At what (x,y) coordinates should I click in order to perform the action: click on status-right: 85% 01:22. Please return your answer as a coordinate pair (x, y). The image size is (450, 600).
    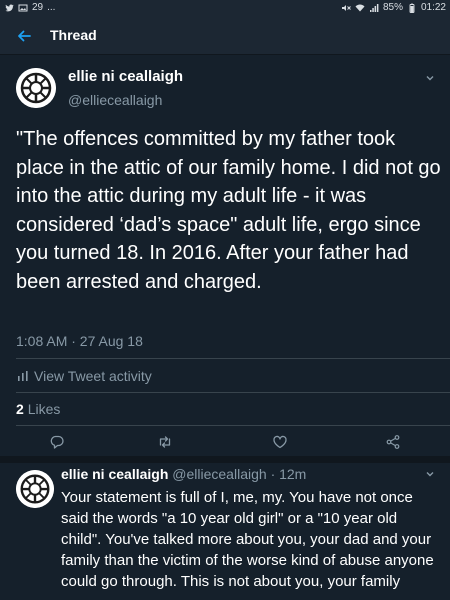
    Looking at the image, I should click on (393, 7).